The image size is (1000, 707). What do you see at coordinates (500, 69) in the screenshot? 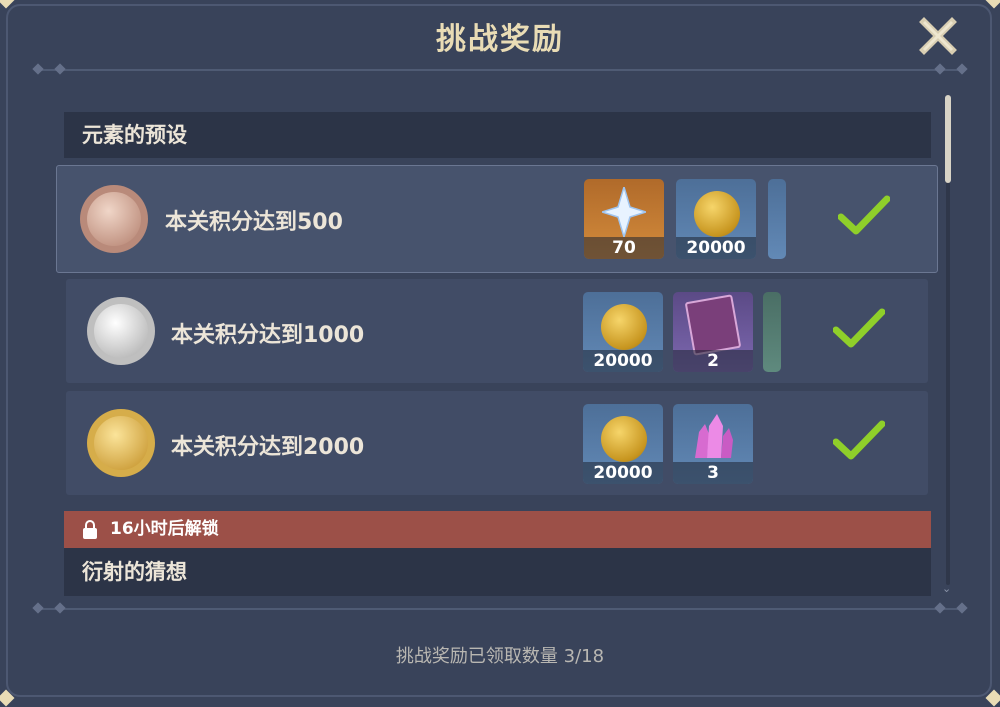
I see `top-divider` at bounding box center [500, 69].